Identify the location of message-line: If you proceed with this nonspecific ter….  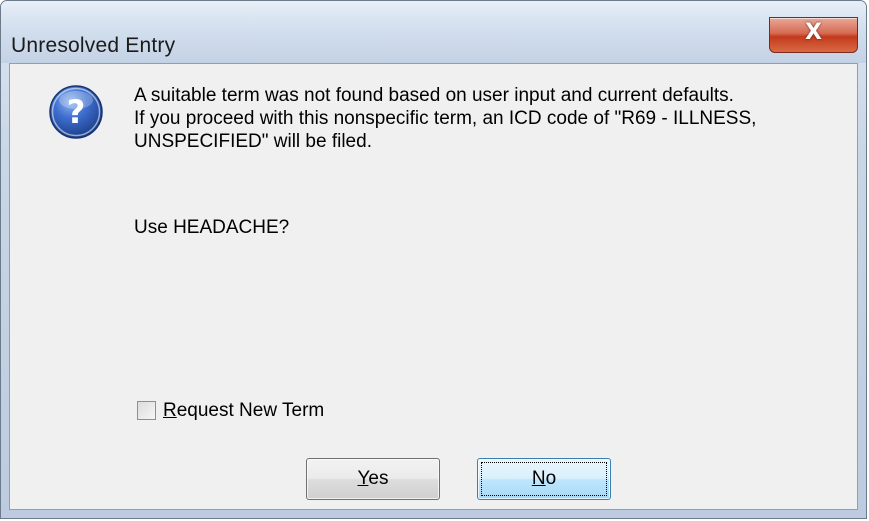
(445, 118).